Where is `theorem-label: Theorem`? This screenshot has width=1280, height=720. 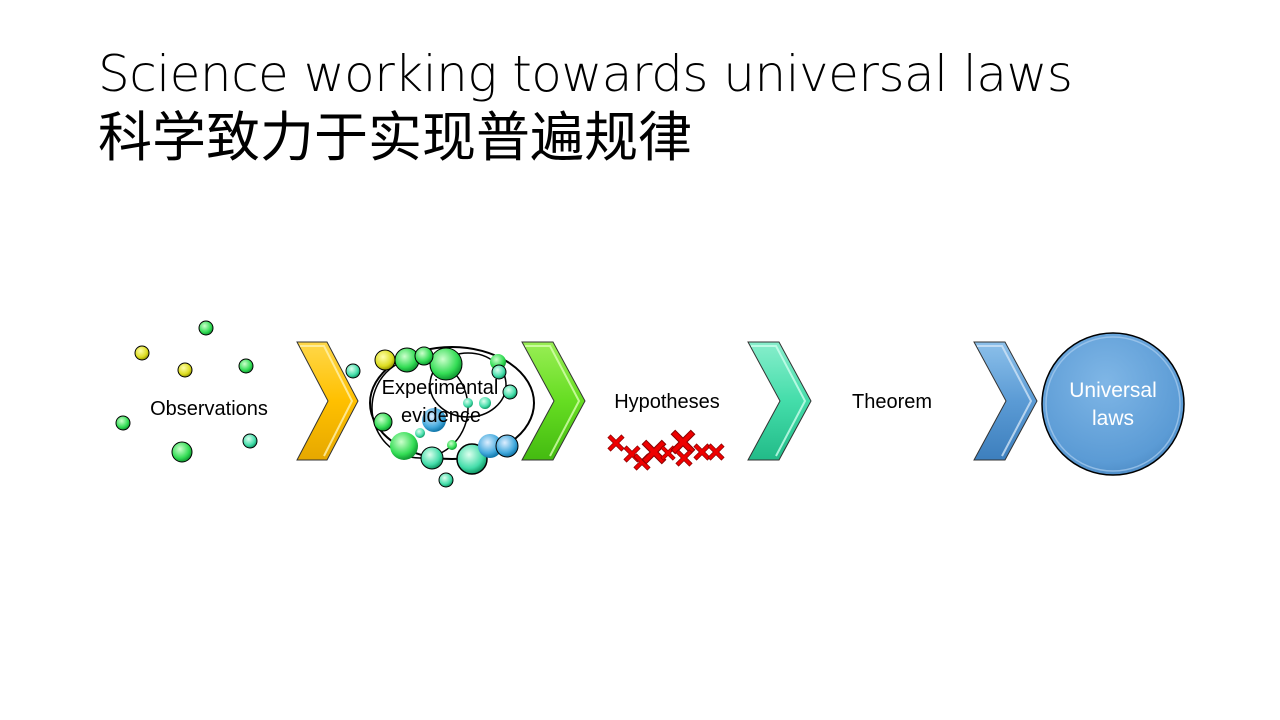
theorem-label: Theorem is located at coordinates (892, 402).